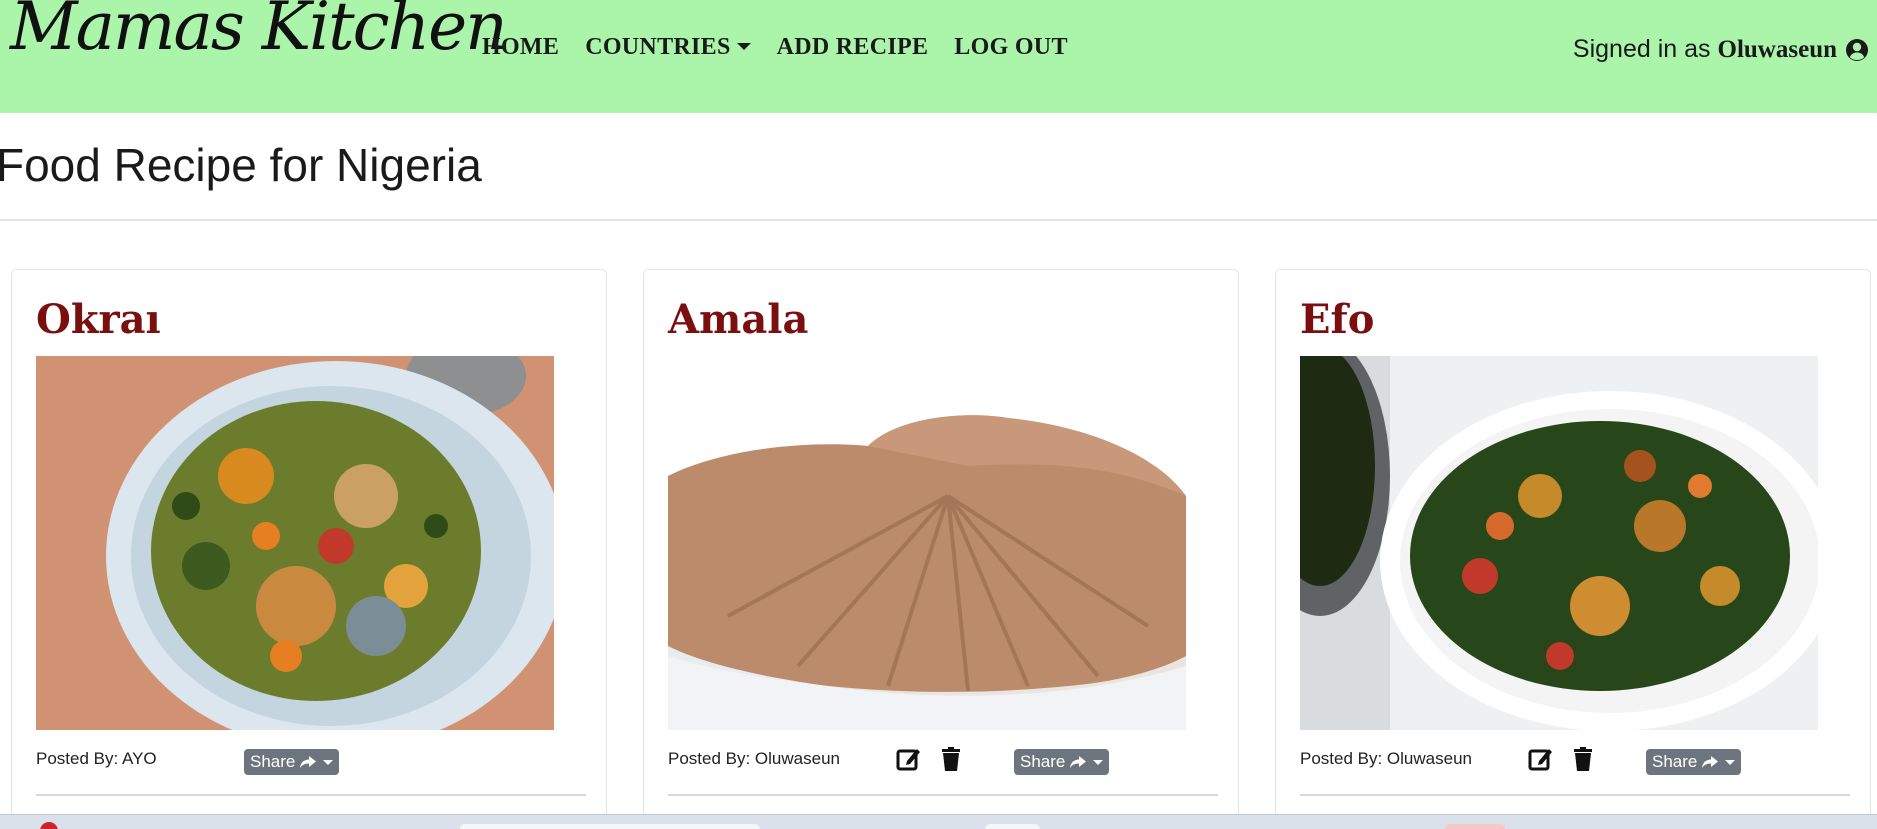 The height and width of the screenshot is (829, 1877). What do you see at coordinates (738, 319) in the screenshot?
I see `recipe-title: Amala` at bounding box center [738, 319].